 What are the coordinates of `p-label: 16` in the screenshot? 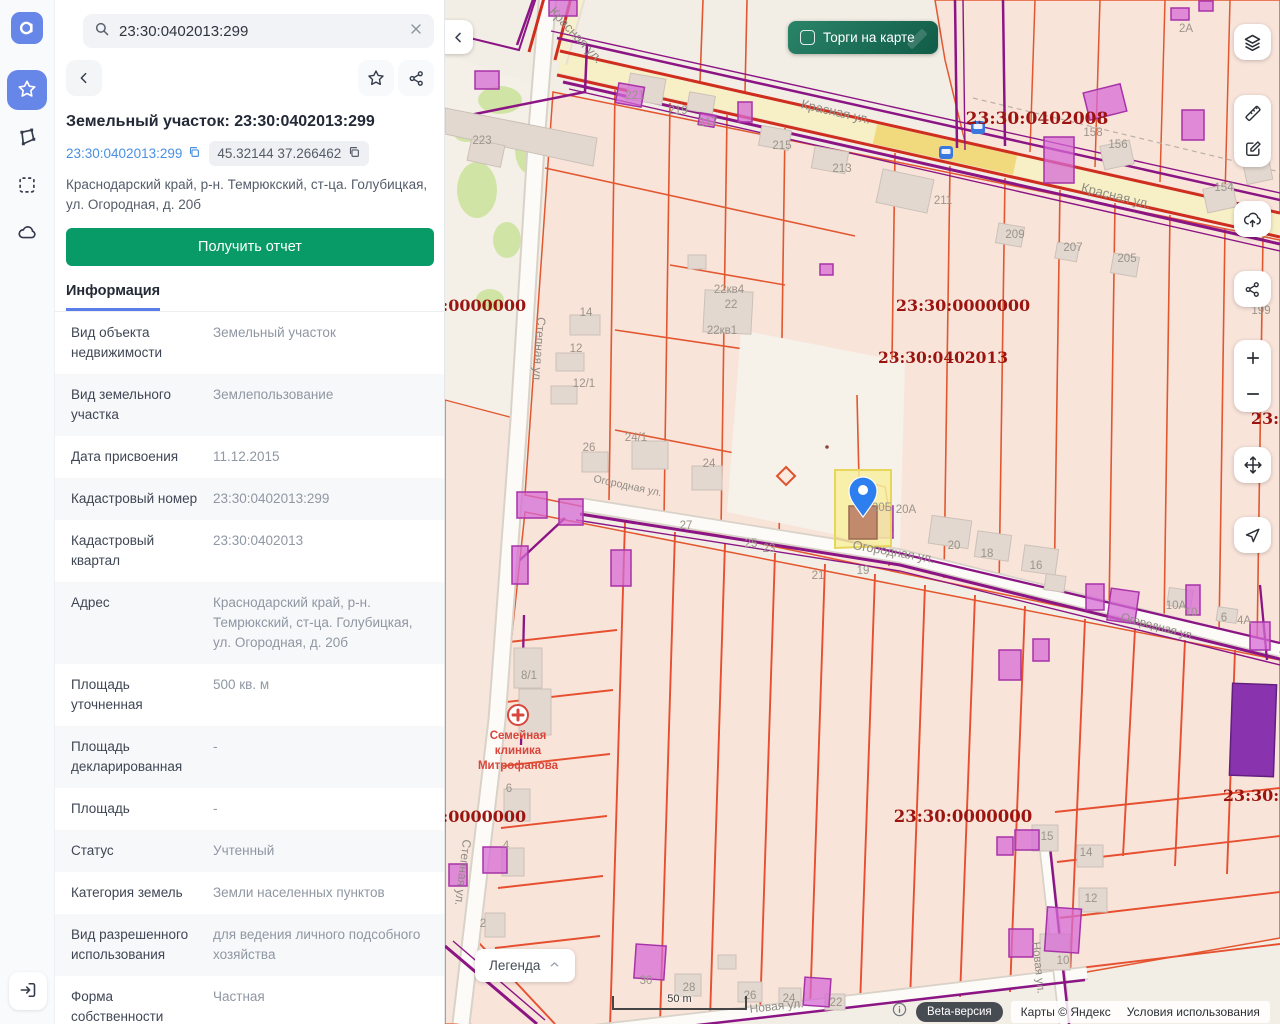 It's located at (1036, 566).